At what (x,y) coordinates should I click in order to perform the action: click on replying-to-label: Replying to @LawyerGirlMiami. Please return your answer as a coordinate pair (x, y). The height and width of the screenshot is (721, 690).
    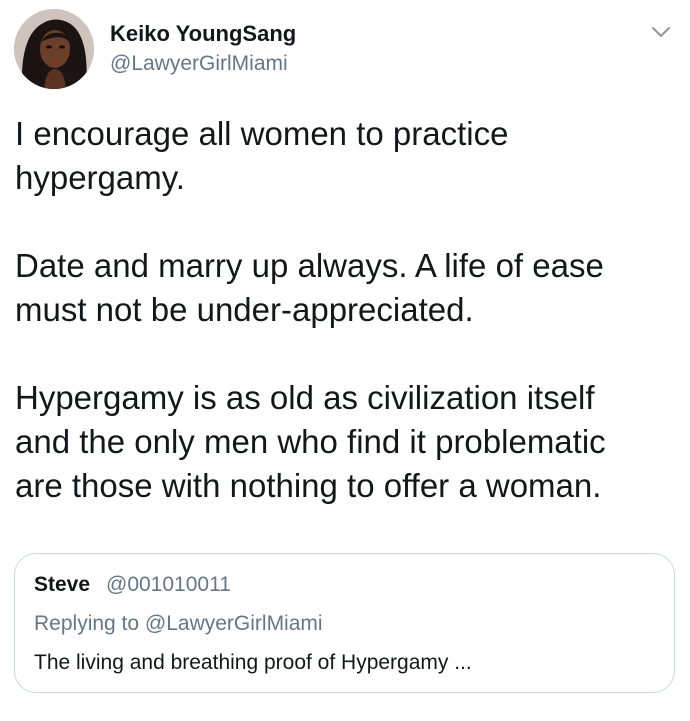
    Looking at the image, I should click on (178, 623).